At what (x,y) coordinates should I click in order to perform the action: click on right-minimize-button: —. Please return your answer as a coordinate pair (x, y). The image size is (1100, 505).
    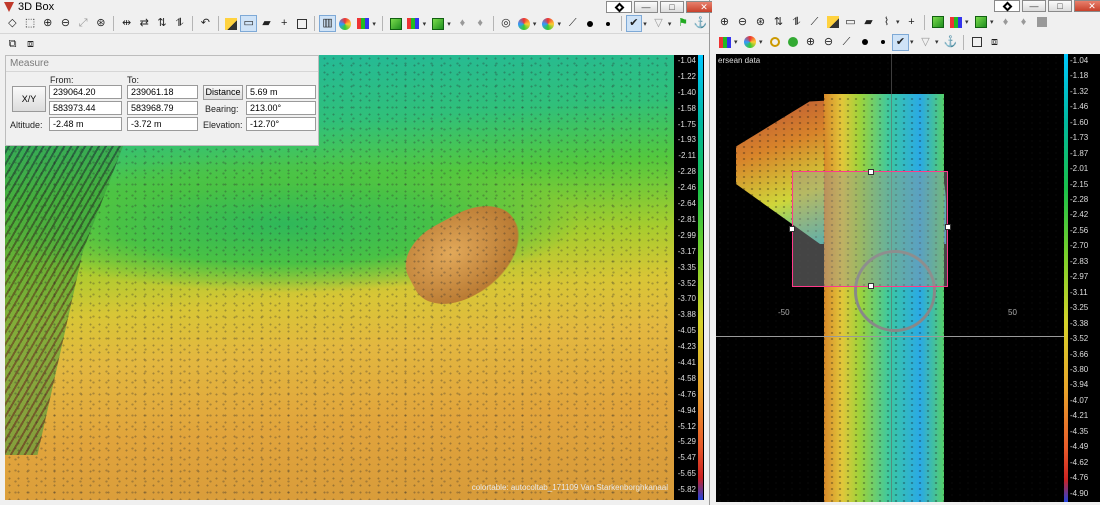
    Looking at the image, I should click on (1034, 6).